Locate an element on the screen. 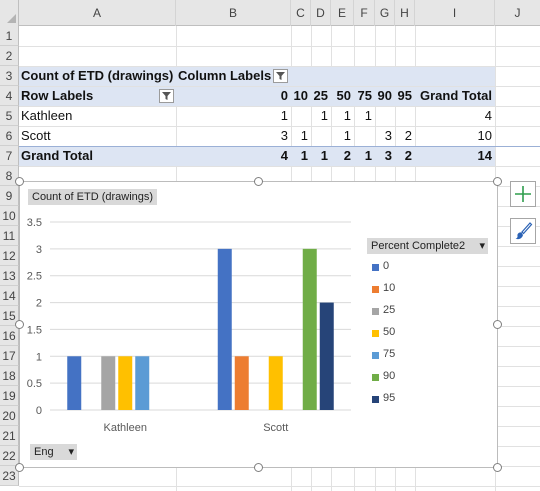 This screenshot has width=540, height=491. row-header: 16 is located at coordinates (9, 336).